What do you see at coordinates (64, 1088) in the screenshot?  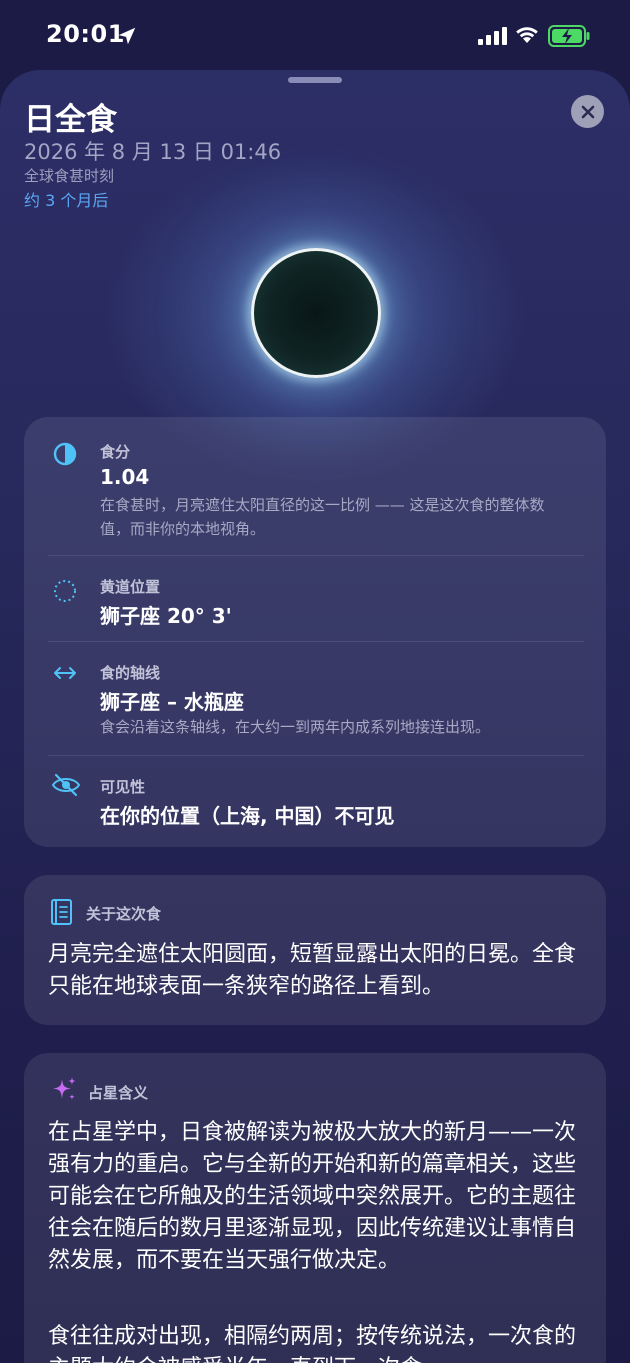 I see `sparkles-icon` at bounding box center [64, 1088].